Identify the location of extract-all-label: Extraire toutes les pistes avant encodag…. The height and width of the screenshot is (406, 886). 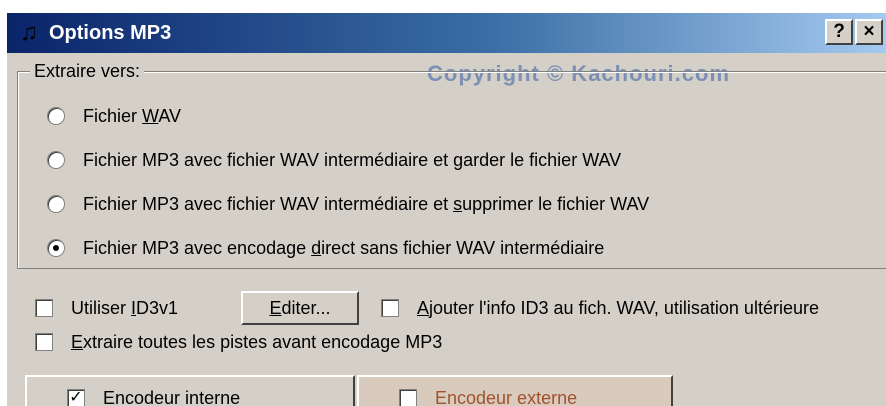
(256, 342).